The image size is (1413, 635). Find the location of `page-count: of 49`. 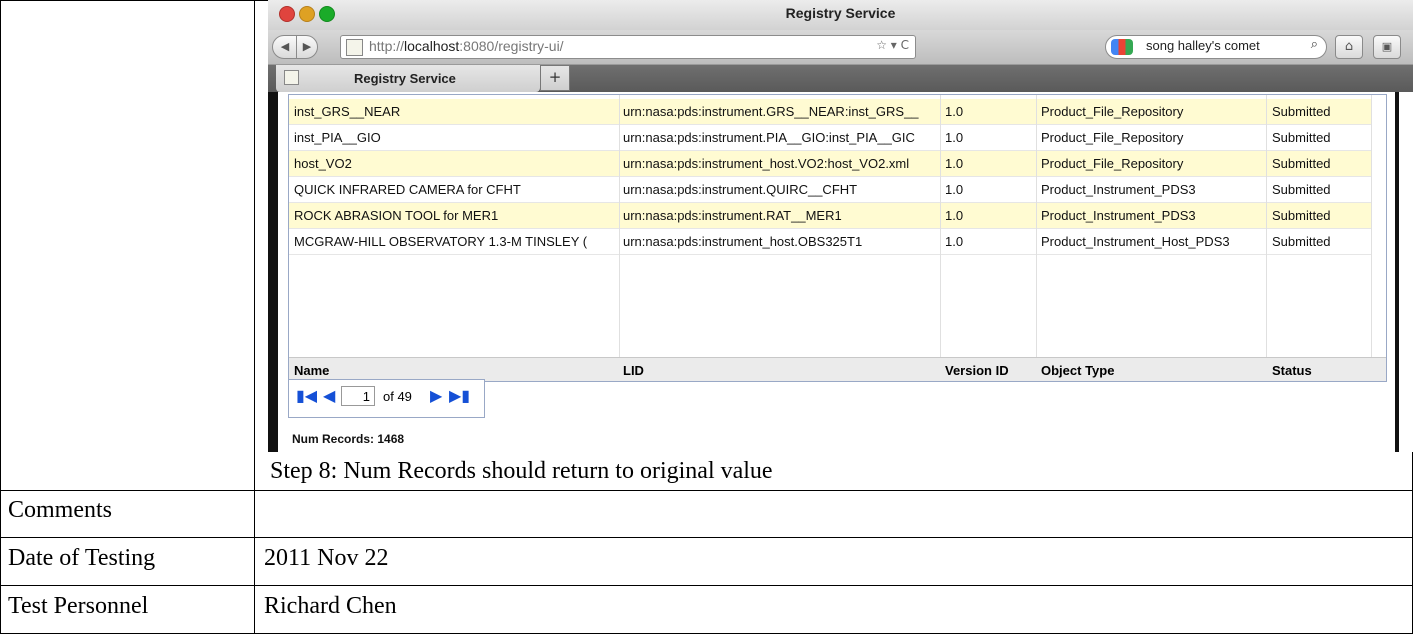

page-count: of 49 is located at coordinates (397, 396).